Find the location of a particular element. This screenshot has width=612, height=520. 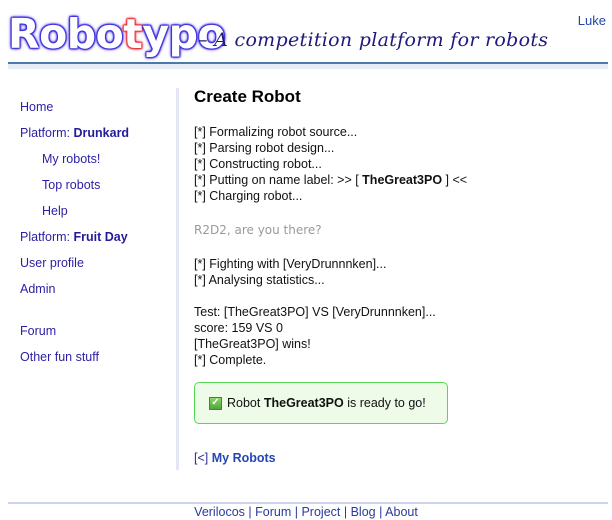

back-arrow-icon: [<] is located at coordinates (201, 458).